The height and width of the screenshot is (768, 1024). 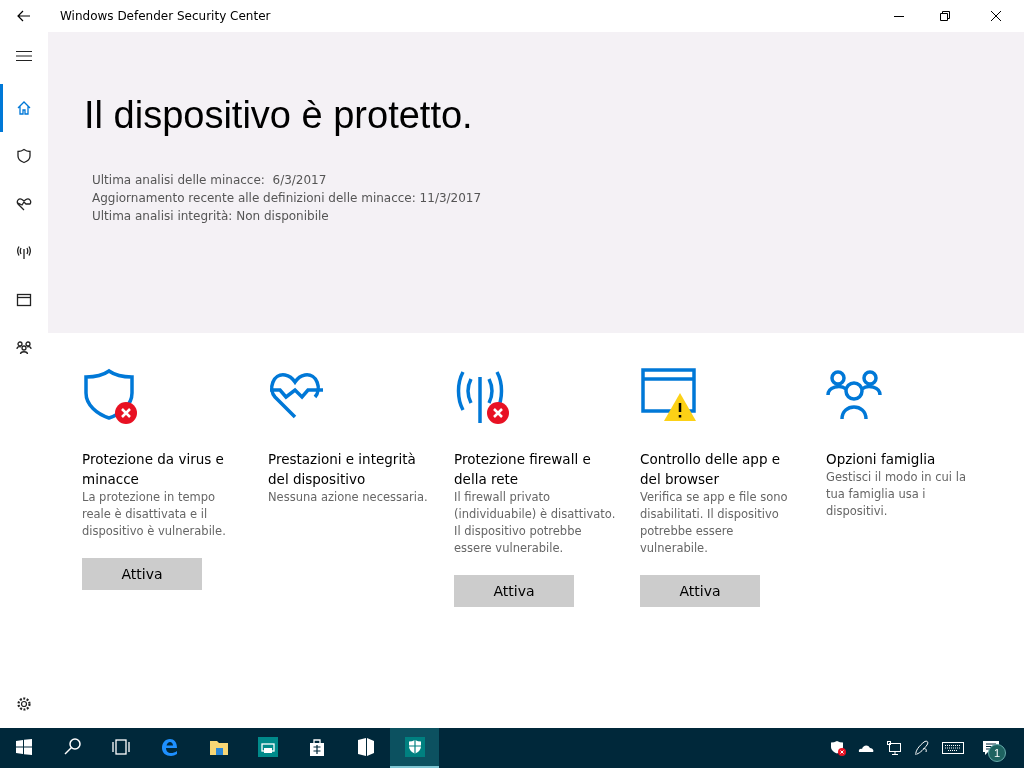 I want to click on heart-pulse-icon, so click(x=24, y=204).